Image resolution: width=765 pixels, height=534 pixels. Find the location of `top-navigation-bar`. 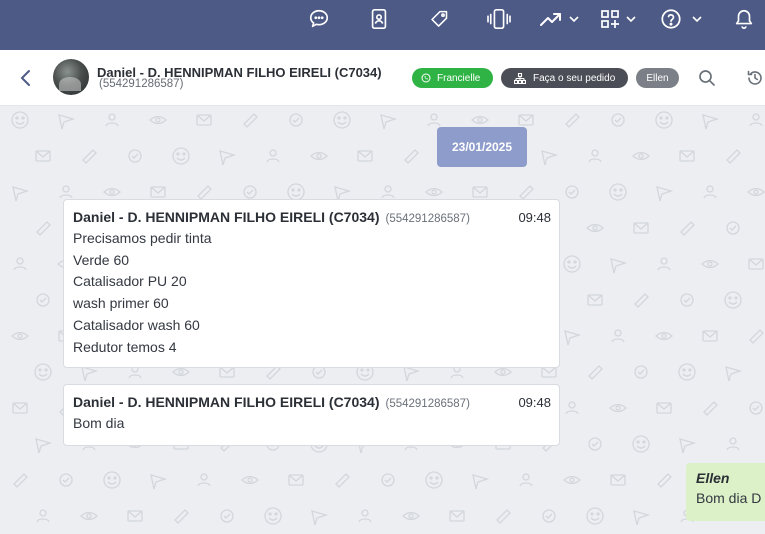

top-navigation-bar is located at coordinates (382, 25).